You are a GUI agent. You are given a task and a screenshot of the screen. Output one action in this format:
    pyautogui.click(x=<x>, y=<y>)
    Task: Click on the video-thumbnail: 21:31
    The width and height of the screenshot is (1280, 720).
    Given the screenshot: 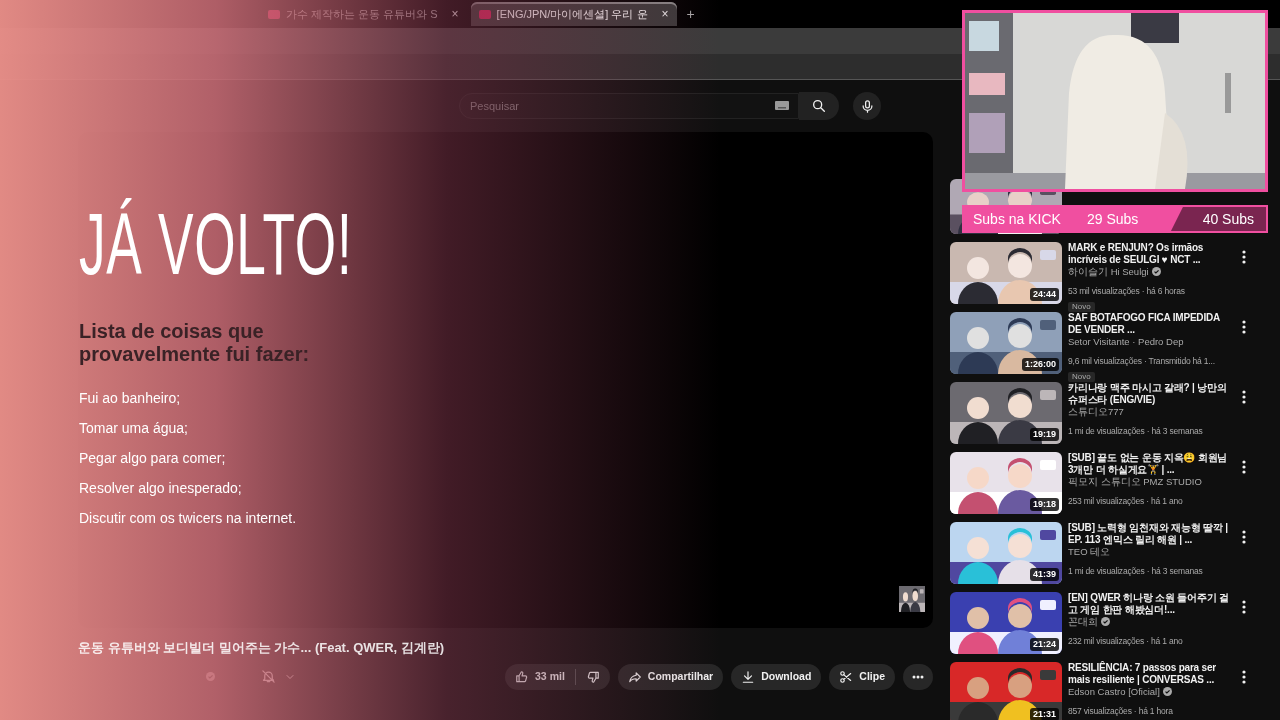 What is the action you would take?
    pyautogui.click(x=1006, y=691)
    